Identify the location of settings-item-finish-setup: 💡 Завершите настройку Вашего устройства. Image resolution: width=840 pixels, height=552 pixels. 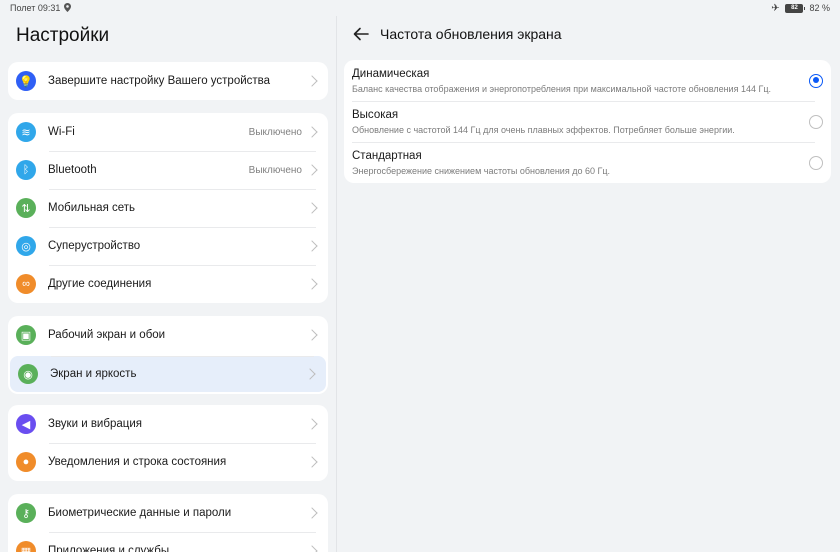
(168, 81).